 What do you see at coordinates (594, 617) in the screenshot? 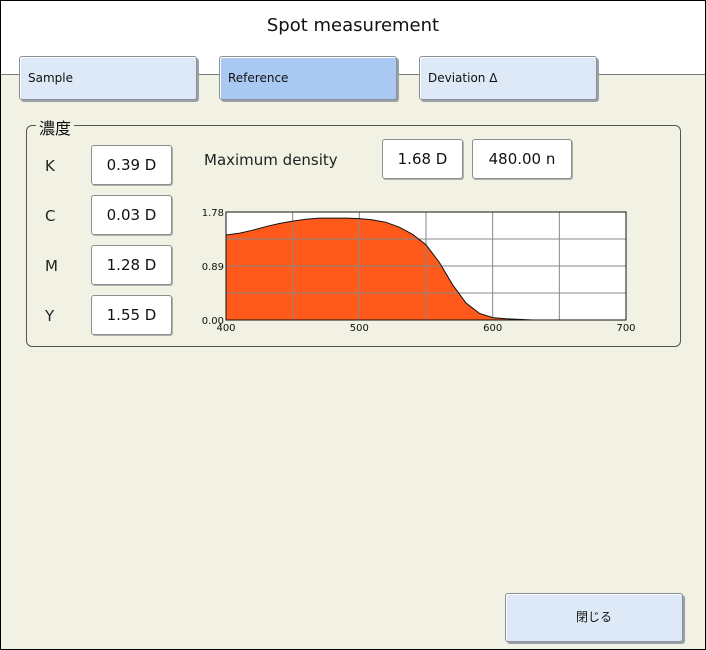
I see `close-button: 閉じる` at bounding box center [594, 617].